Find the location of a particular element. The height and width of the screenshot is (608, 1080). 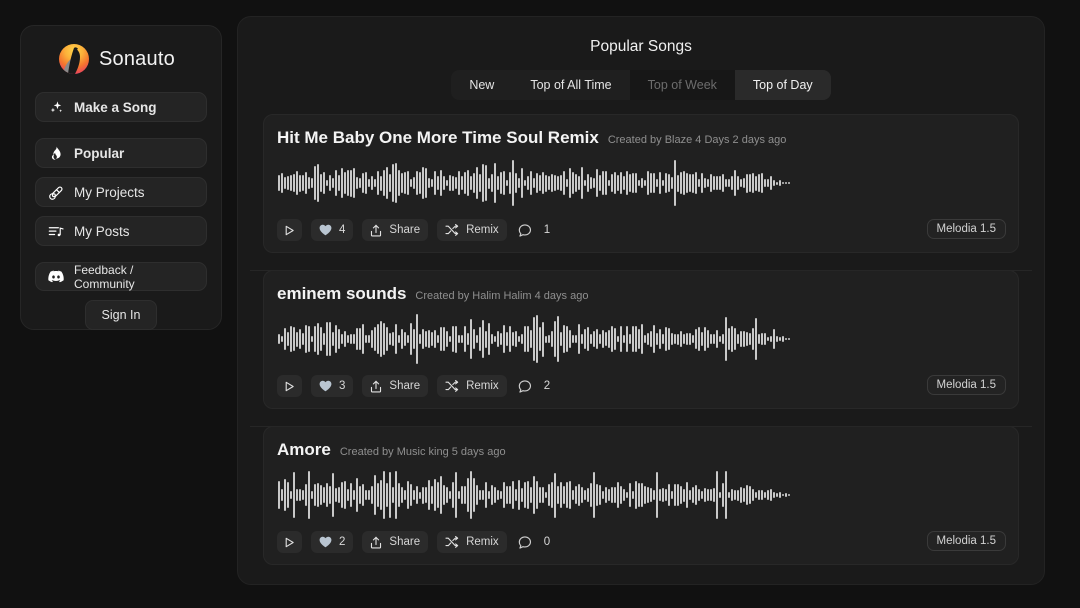

sign-in-button: Sign In is located at coordinates (121, 315).